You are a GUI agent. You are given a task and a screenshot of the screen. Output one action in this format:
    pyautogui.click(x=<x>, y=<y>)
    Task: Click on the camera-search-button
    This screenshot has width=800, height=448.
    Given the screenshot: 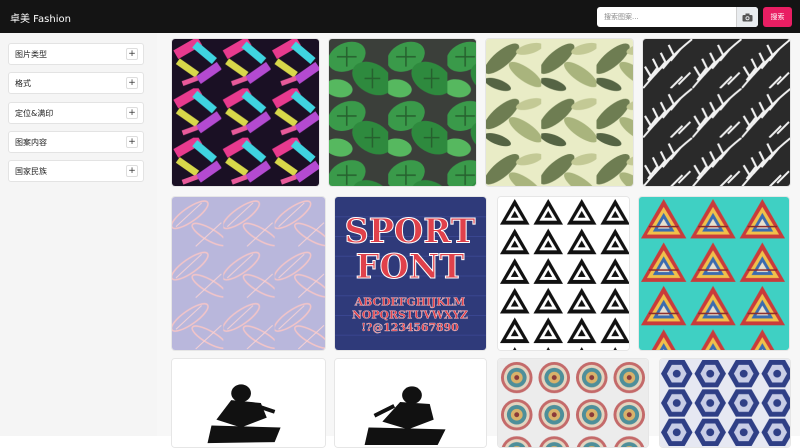 What is the action you would take?
    pyautogui.click(x=747, y=17)
    